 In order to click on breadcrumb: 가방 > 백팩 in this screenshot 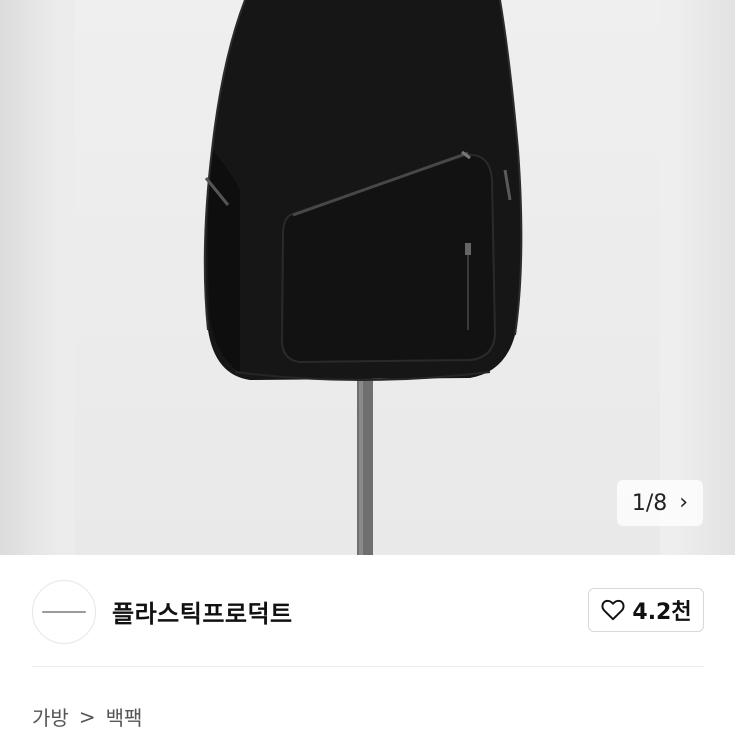, I will do `click(87, 716)`.